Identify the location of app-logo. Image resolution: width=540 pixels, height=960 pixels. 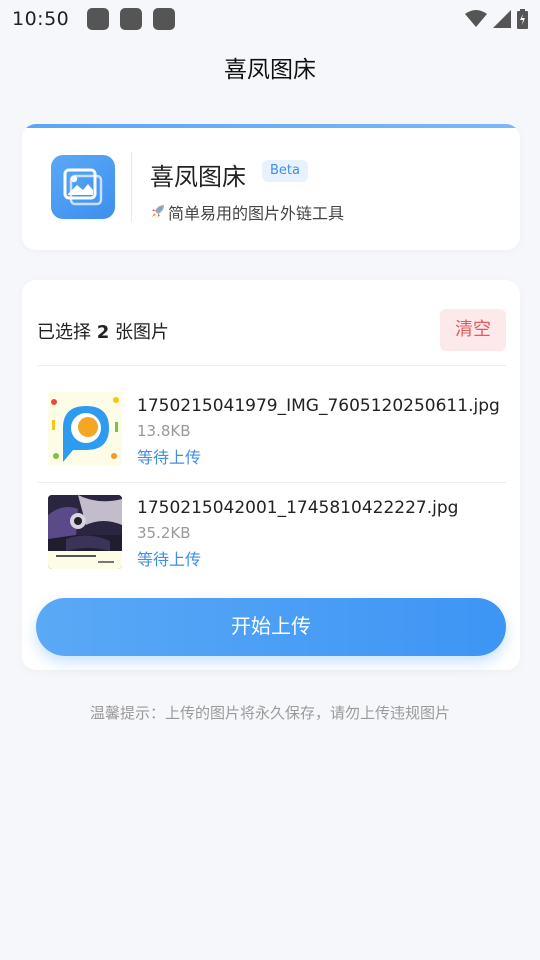
(83, 187).